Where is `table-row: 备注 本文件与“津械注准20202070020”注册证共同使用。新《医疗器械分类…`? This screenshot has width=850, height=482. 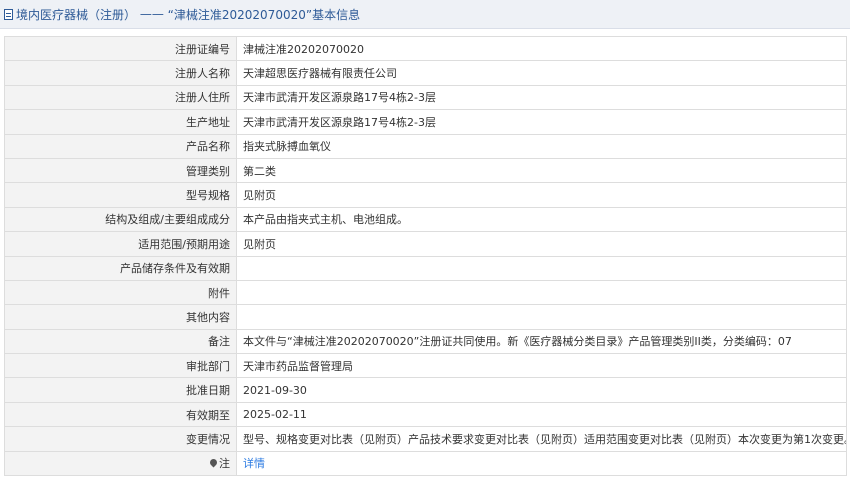
table-row: 备注 本文件与“津械注准20202070020”注册证共同使用。新《医疗器械分类… is located at coordinates (425, 341).